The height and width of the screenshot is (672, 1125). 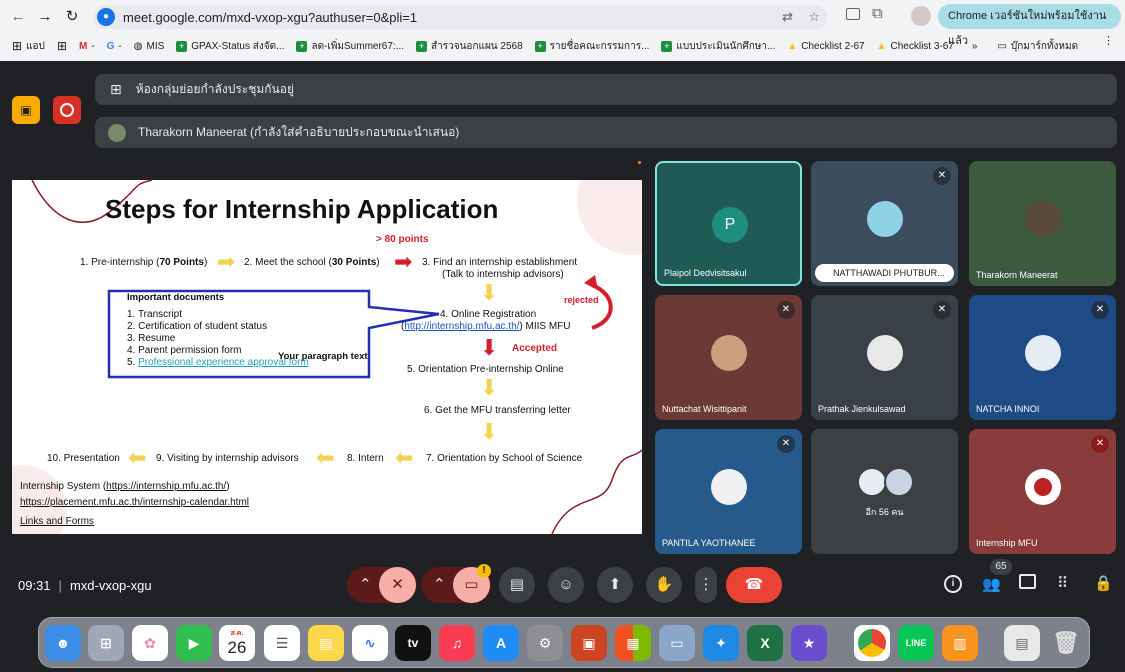 I want to click on back-icon: ←, so click(x=18, y=17).